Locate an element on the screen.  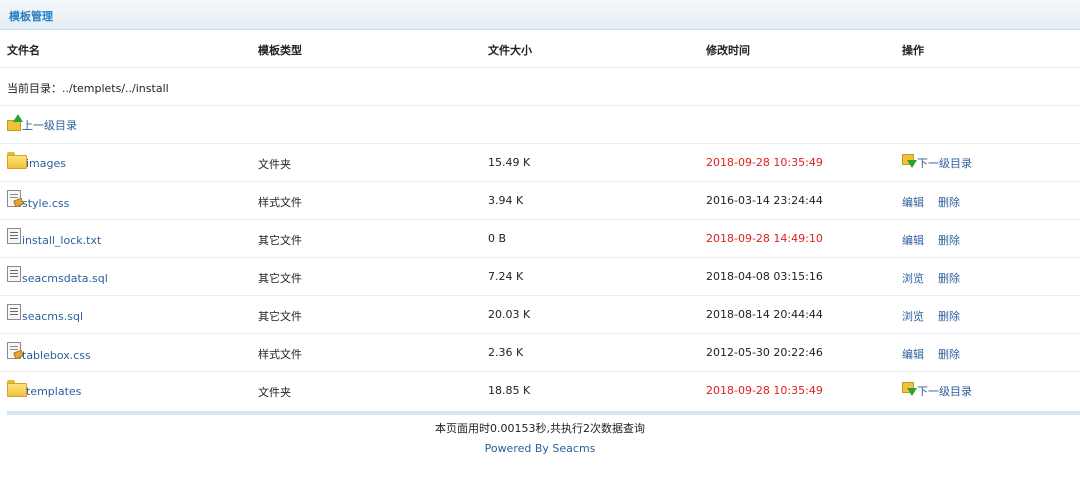
file-time: 2016-03-14 23:24:44 is located at coordinates (764, 200).